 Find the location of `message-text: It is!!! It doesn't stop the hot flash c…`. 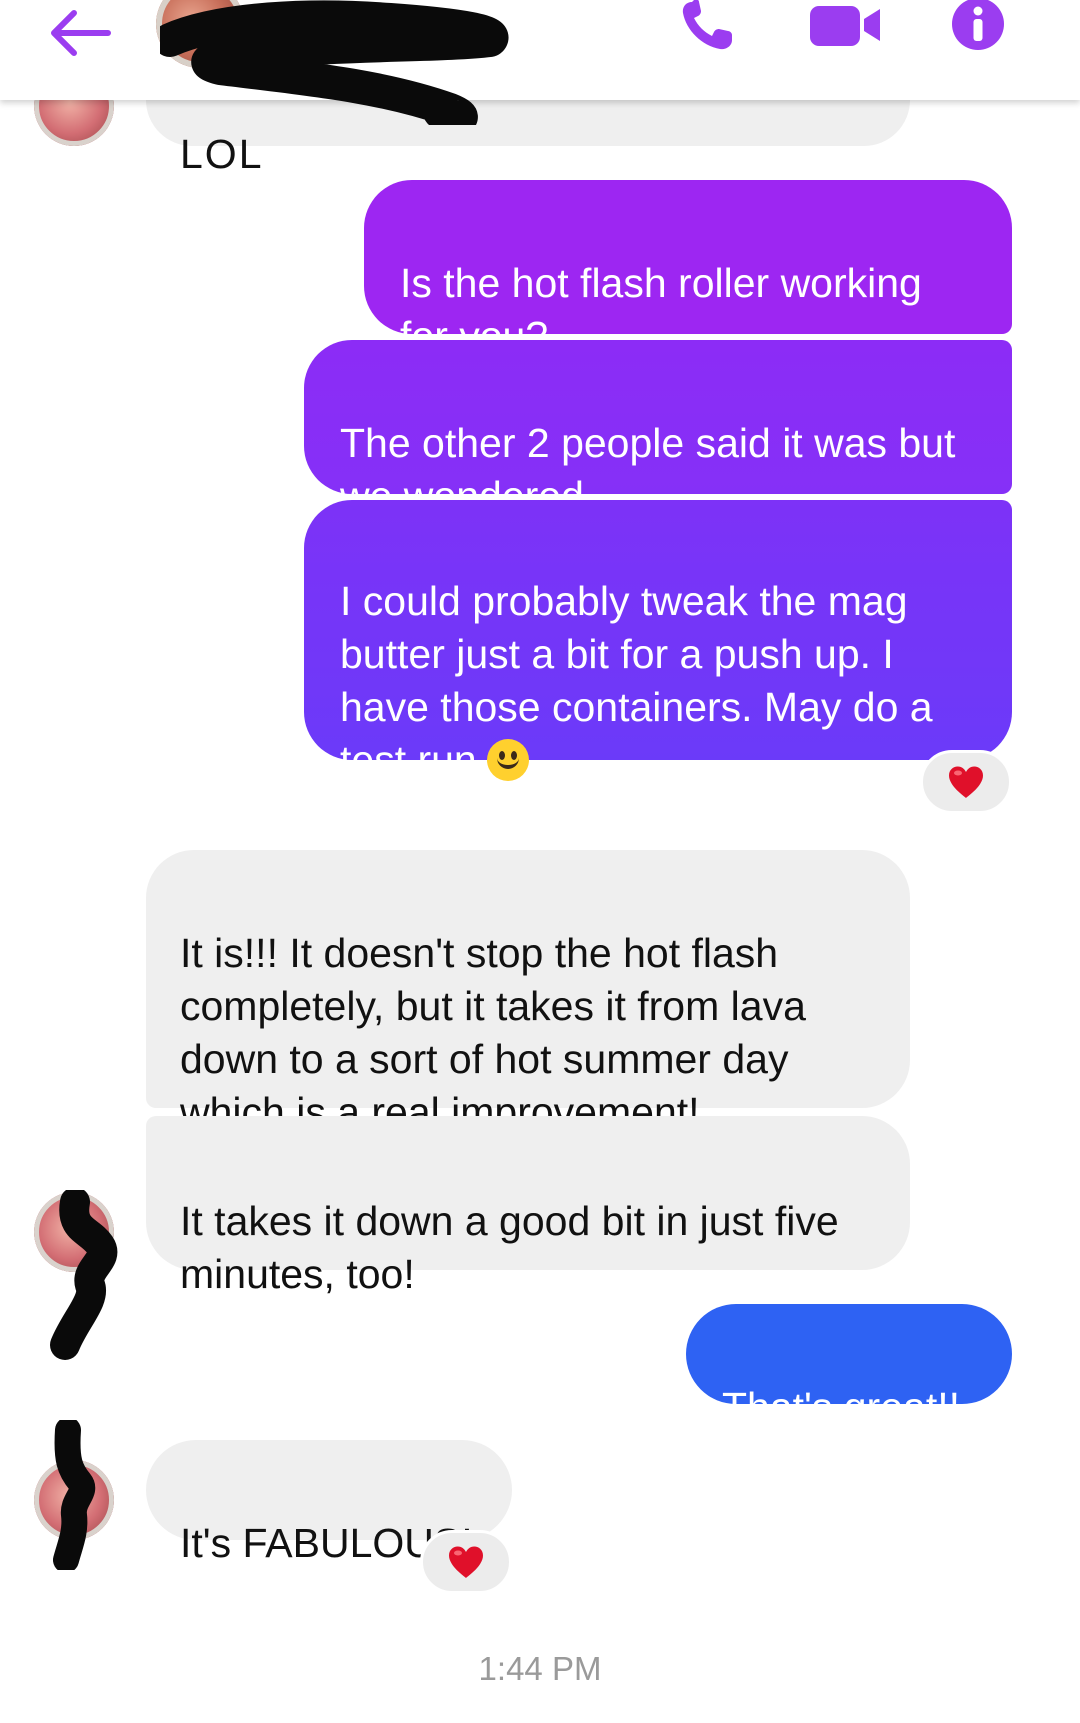

message-text: It is!!! It doesn't stop the hot flash c… is located at coordinates (493, 1032).